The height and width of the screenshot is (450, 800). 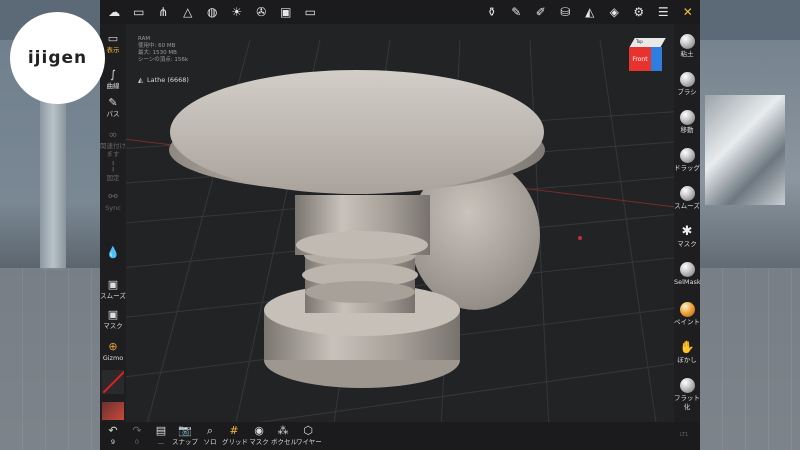 I want to click on navigation-cube: Top Front, so click(x=647, y=55).